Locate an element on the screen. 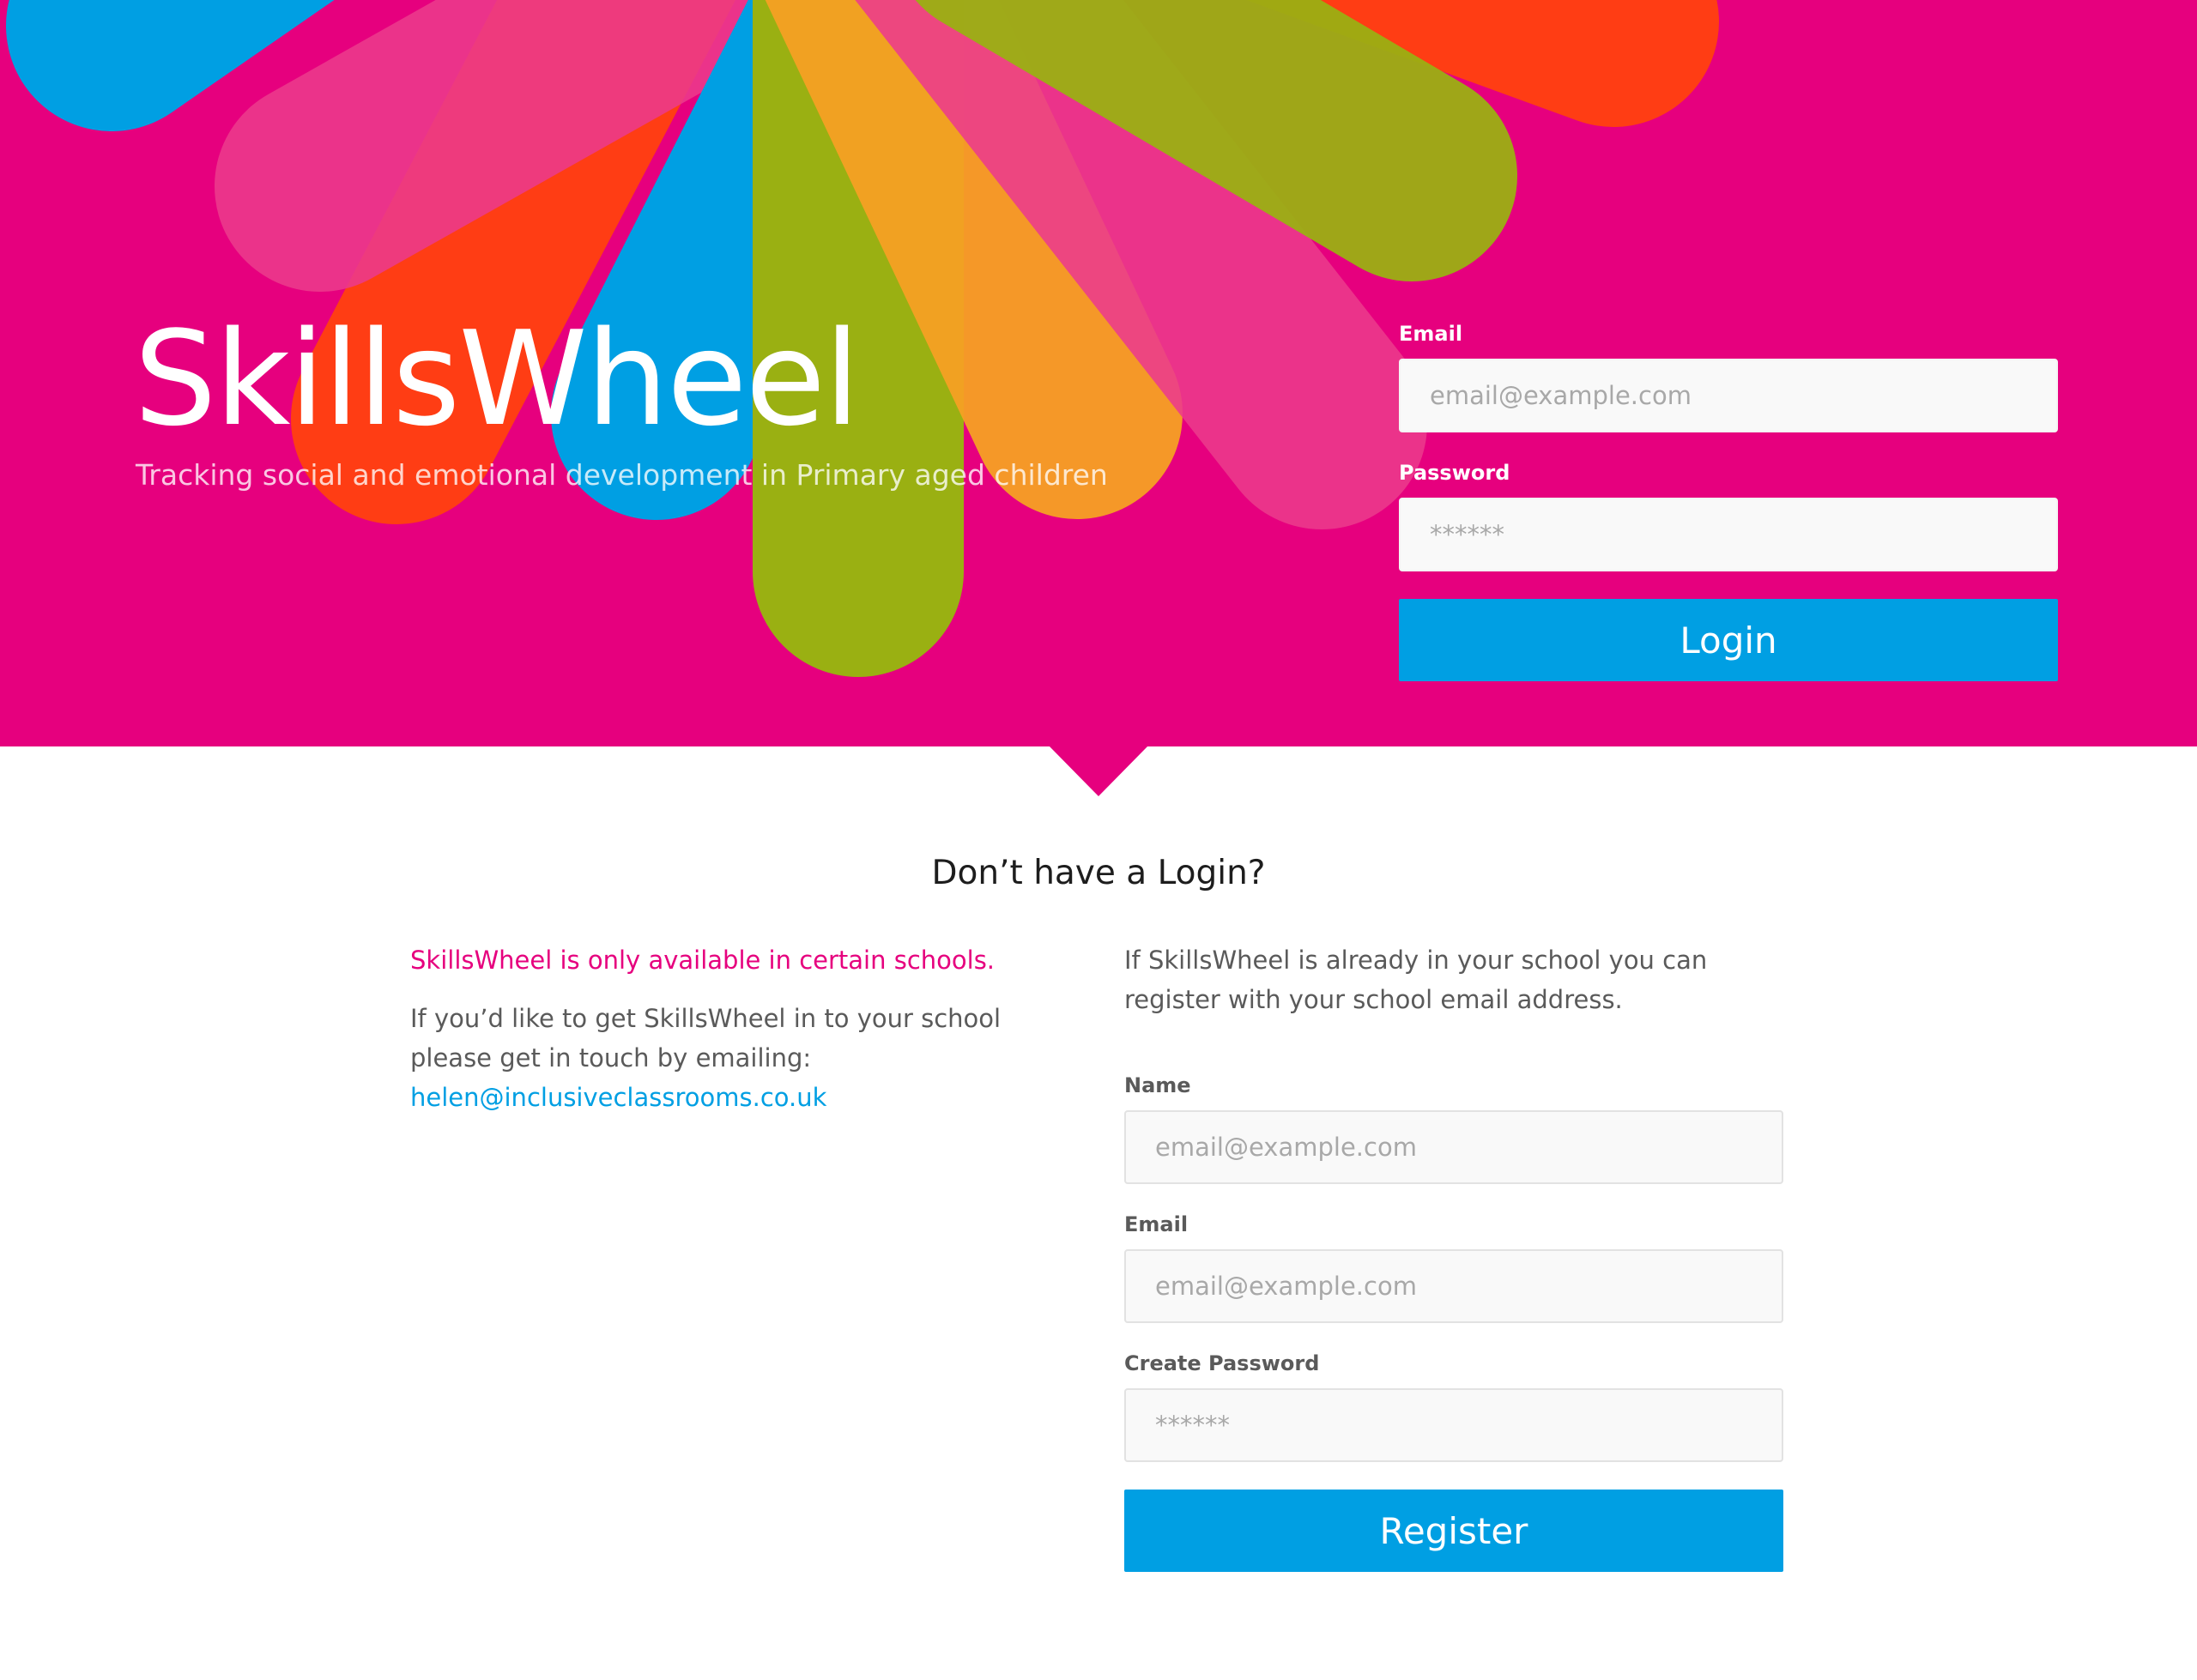 This screenshot has height=1680, width=2197. login-email-input is located at coordinates (1728, 396).